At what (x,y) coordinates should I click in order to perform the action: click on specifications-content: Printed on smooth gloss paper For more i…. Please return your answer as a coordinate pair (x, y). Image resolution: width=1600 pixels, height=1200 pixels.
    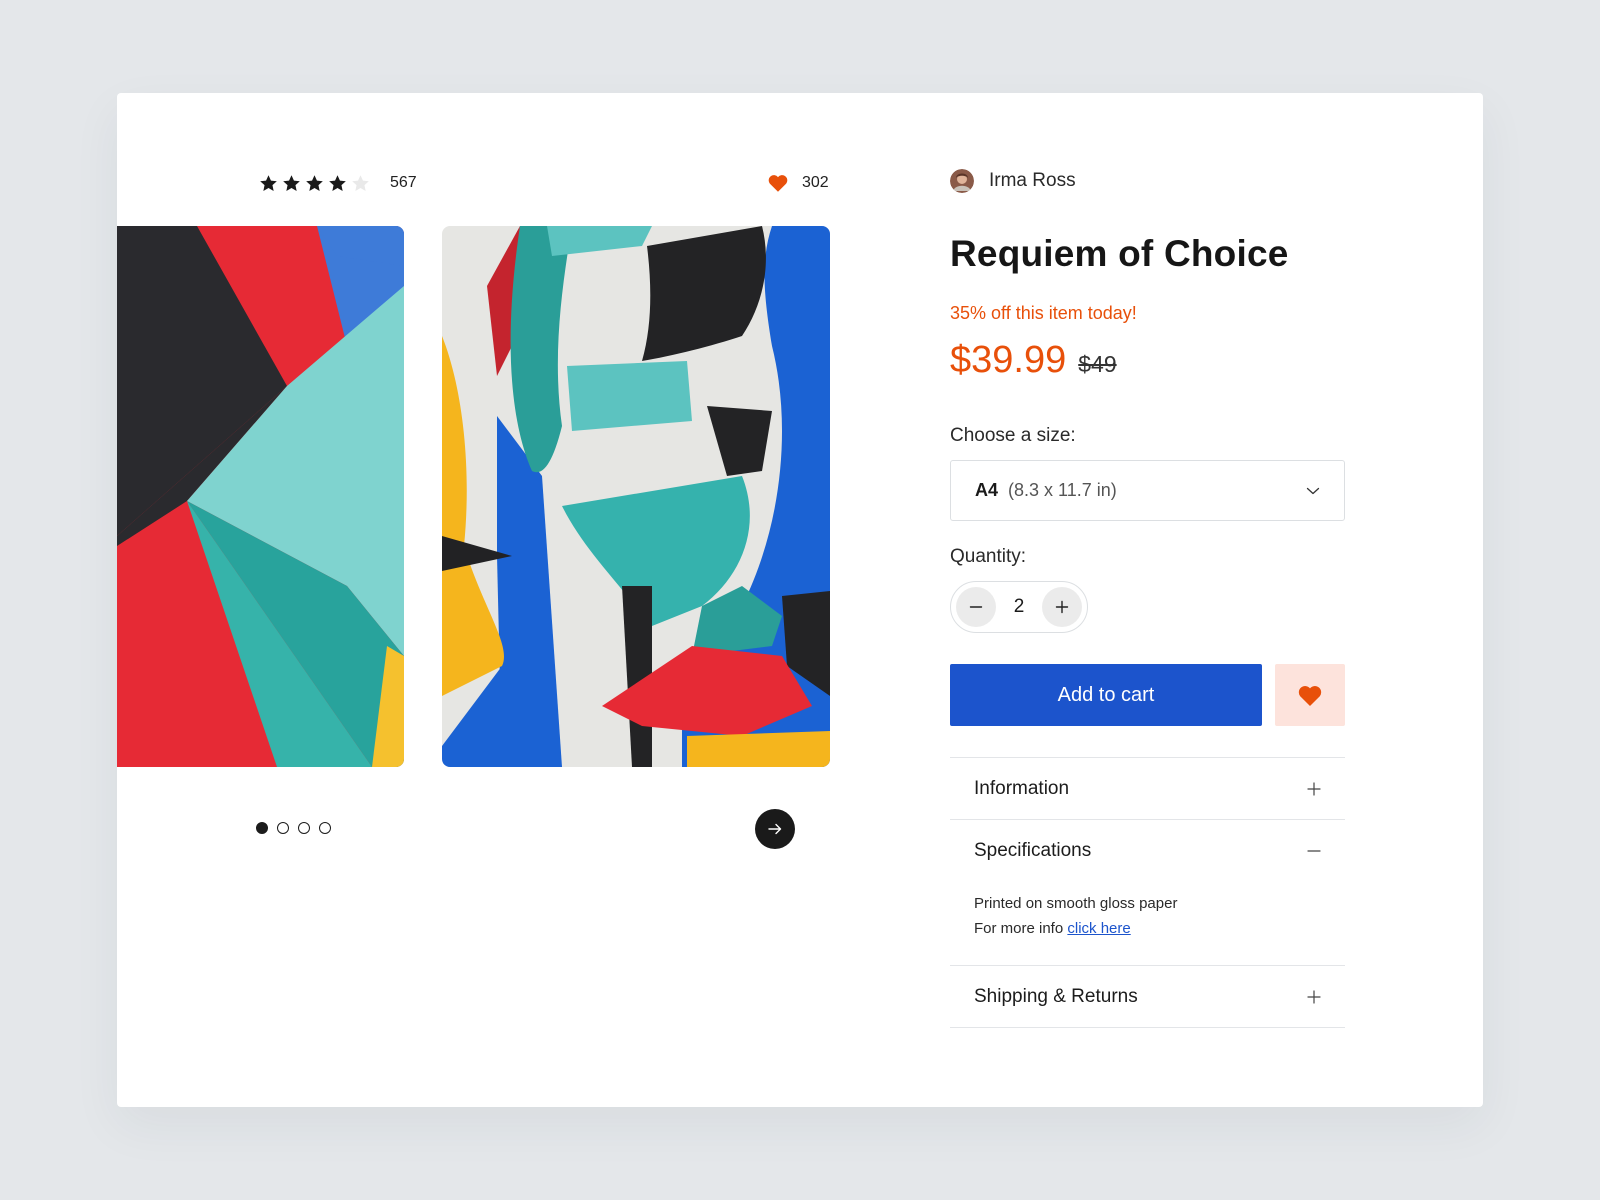
    Looking at the image, I should click on (1147, 923).